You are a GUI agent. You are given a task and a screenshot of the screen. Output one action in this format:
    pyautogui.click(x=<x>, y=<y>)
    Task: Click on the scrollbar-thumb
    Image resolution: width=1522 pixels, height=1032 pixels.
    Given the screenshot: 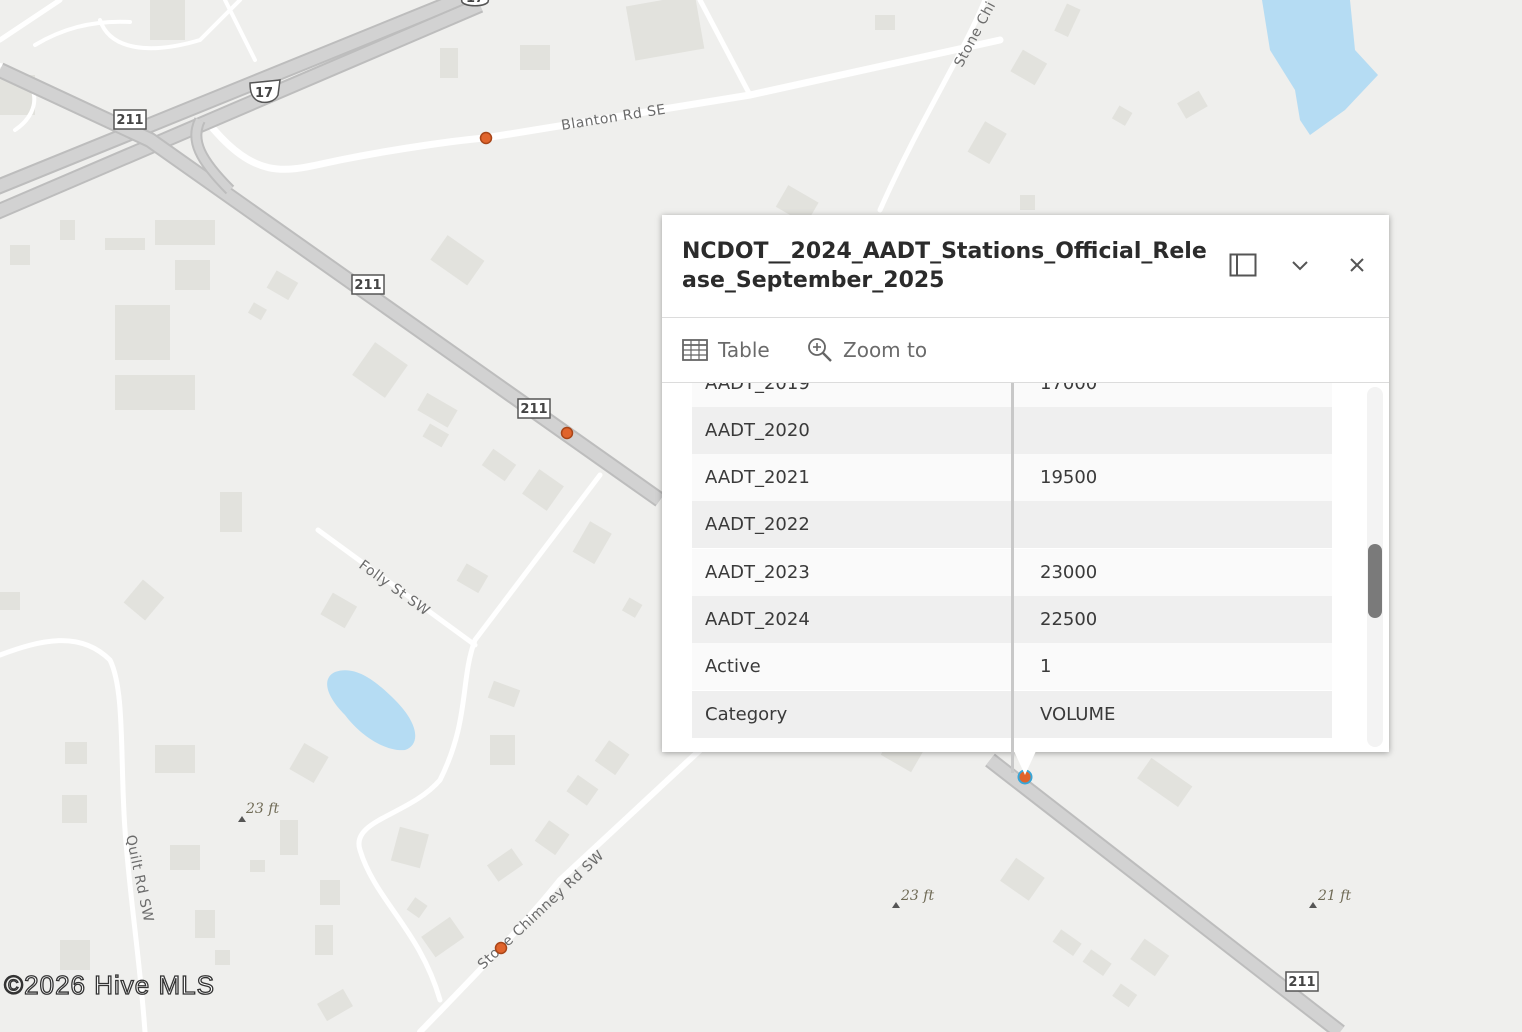 What is the action you would take?
    pyautogui.click(x=1375, y=581)
    